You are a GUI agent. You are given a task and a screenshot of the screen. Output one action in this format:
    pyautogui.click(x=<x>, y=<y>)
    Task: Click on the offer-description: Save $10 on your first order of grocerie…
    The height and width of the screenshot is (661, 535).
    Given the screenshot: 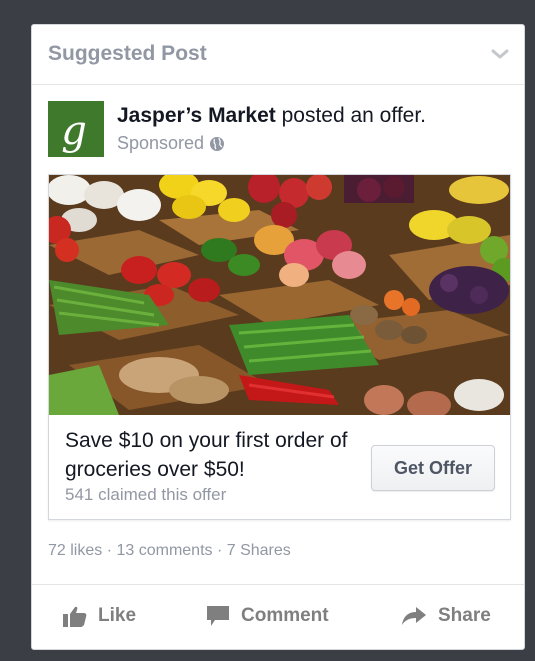 What is the action you would take?
    pyautogui.click(x=206, y=455)
    